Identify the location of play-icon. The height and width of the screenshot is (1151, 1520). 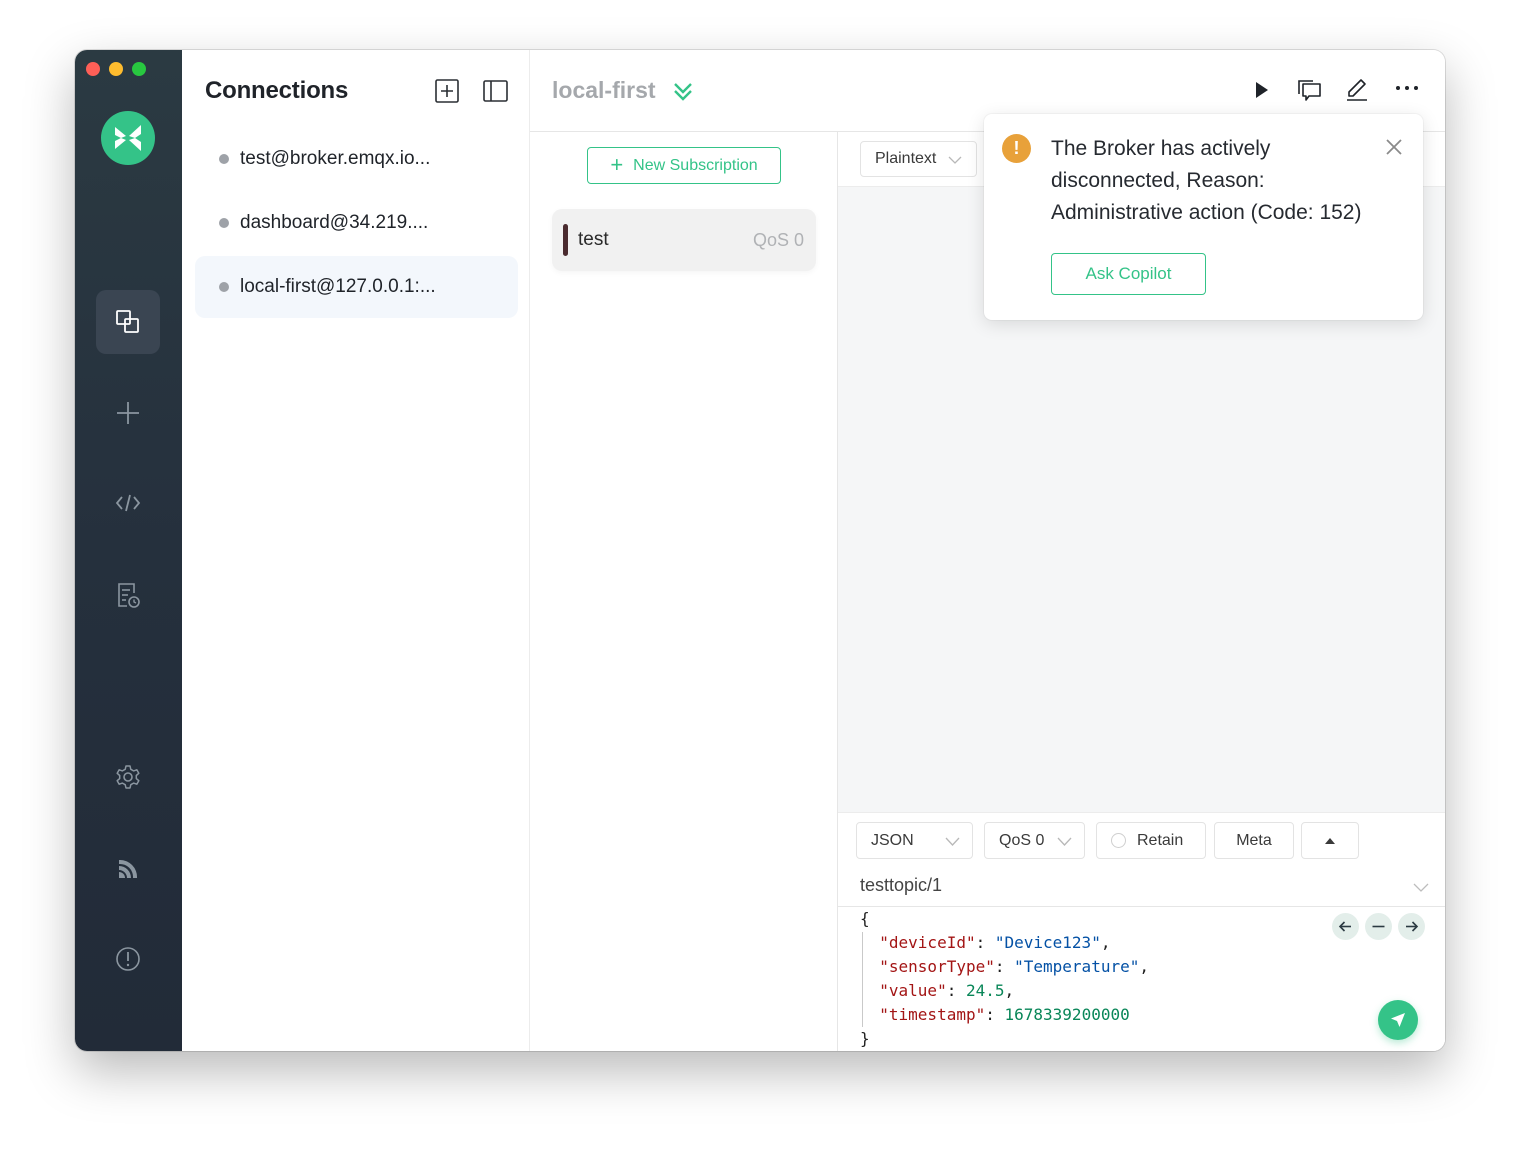
(1262, 90).